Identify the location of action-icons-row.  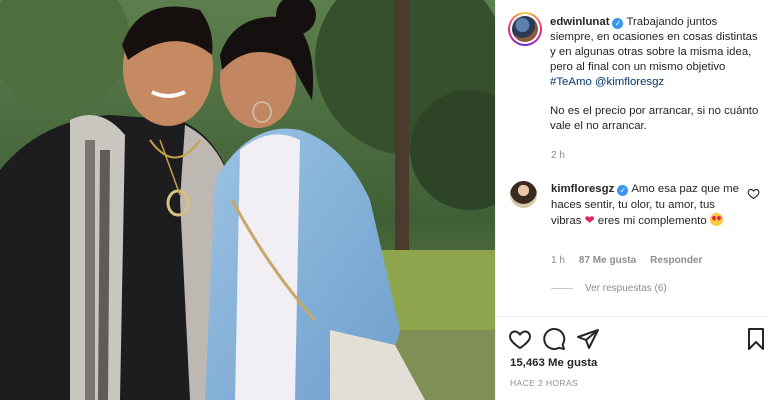
(636, 339).